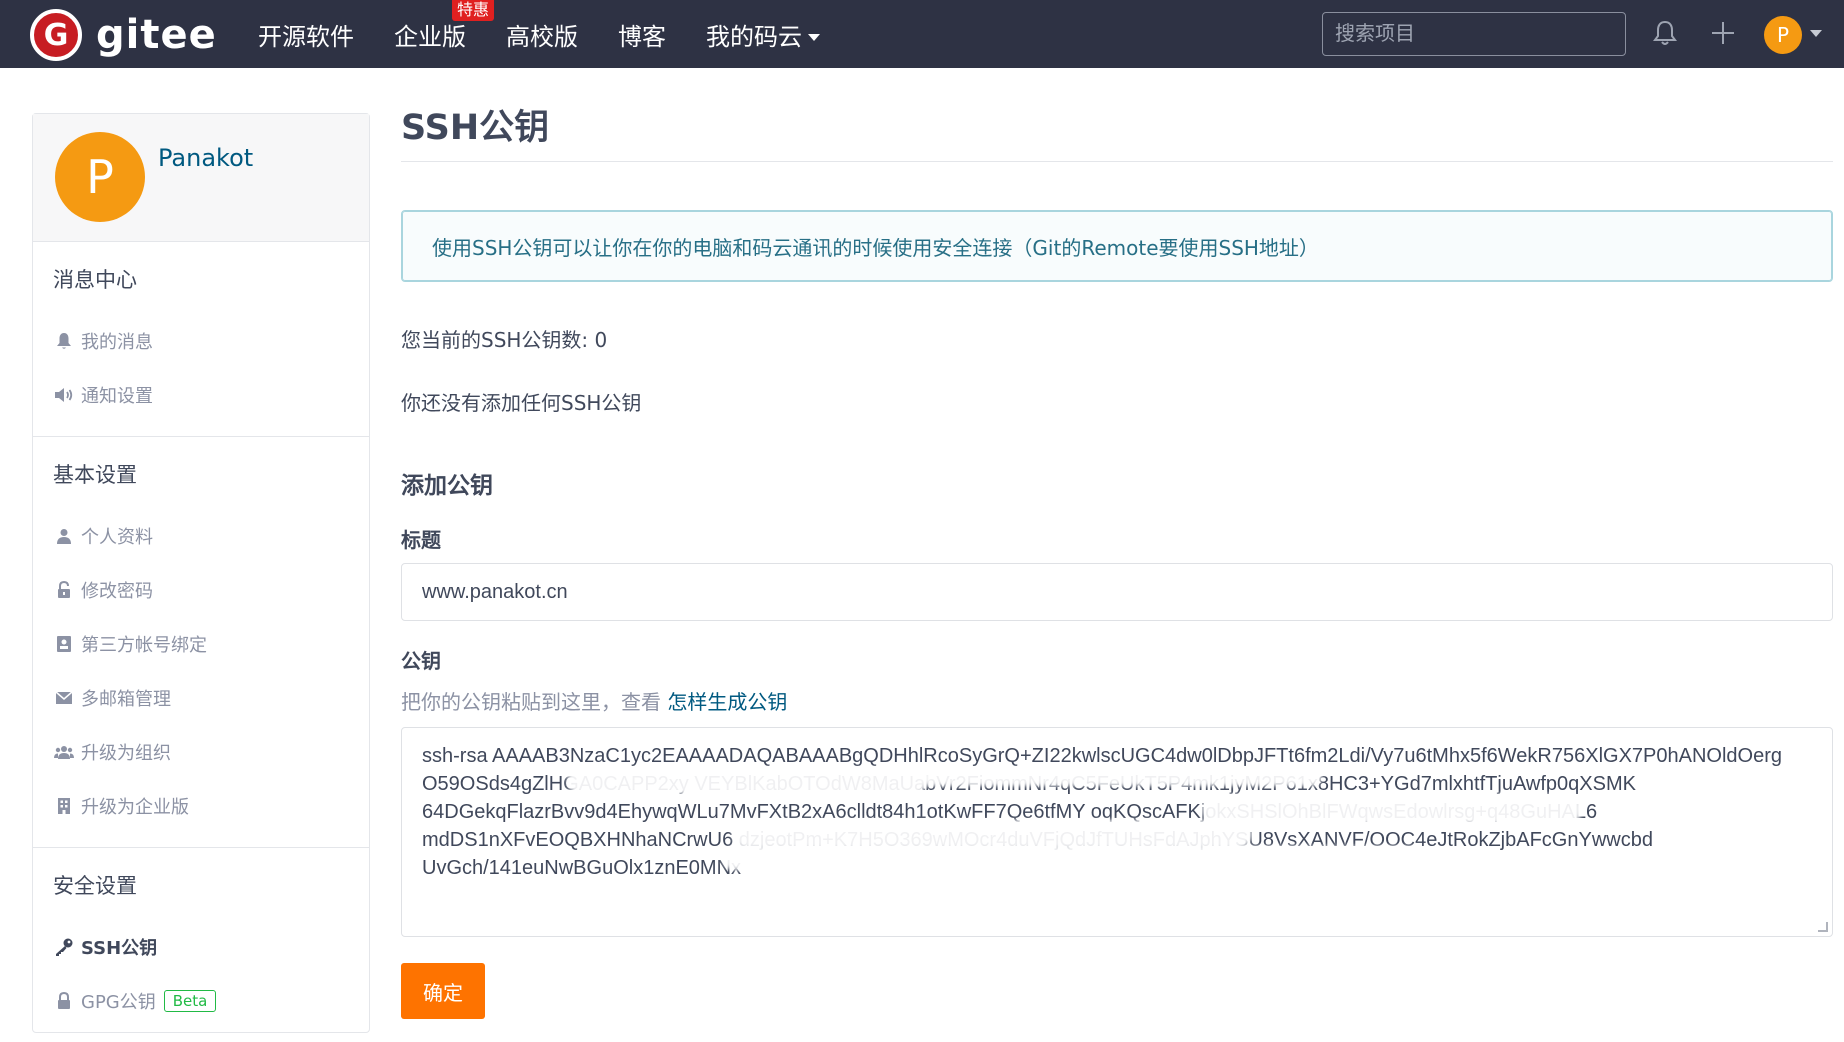 The image size is (1844, 1042). I want to click on gitee-logo: G gitee, so click(123, 35).